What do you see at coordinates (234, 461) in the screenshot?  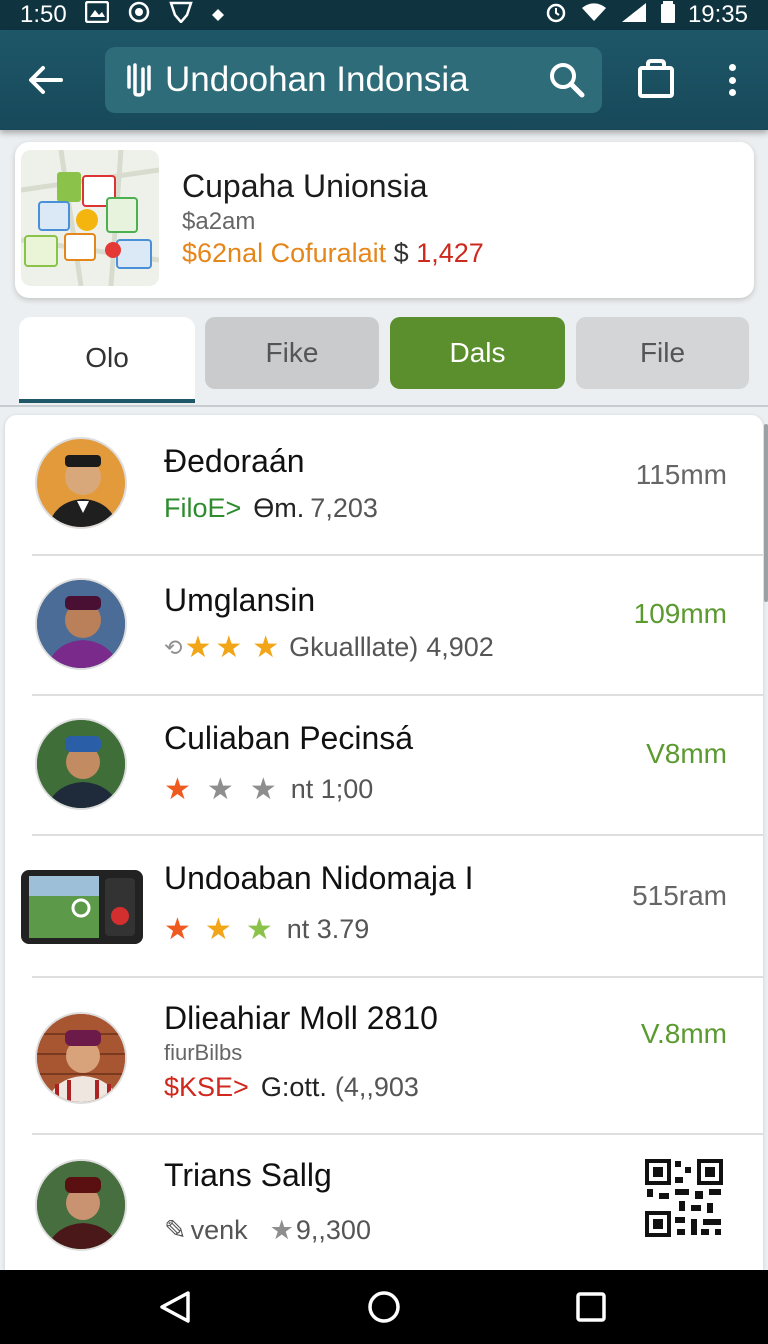 I see `item-title: Đedoraán` at bounding box center [234, 461].